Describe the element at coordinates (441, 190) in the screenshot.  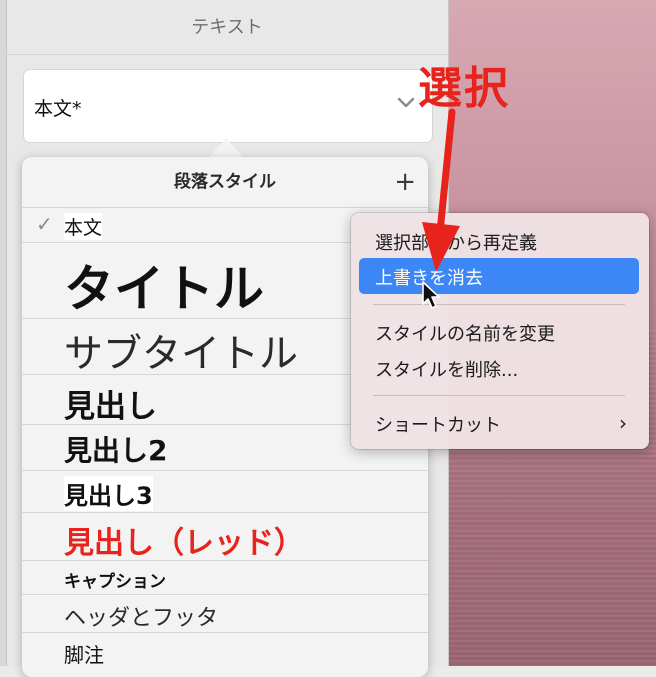
I see `annotation-arrow` at that location.